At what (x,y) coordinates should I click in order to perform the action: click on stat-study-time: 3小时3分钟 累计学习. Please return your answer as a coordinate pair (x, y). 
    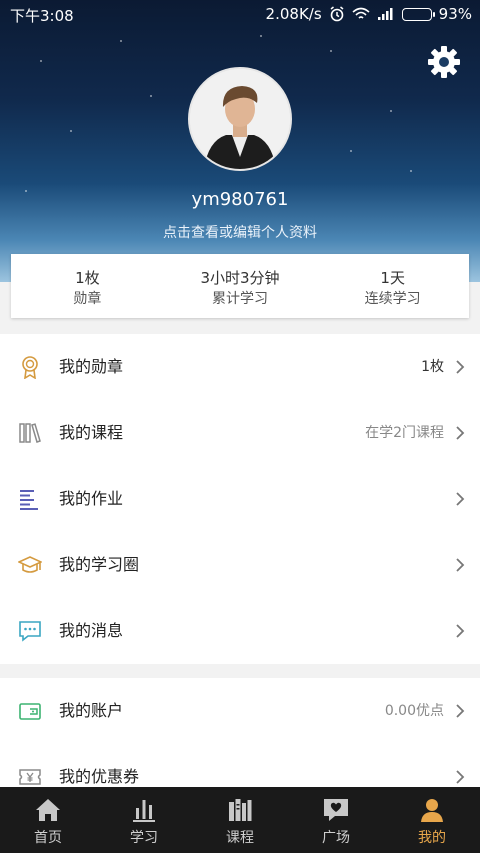
    Looking at the image, I should click on (240, 286).